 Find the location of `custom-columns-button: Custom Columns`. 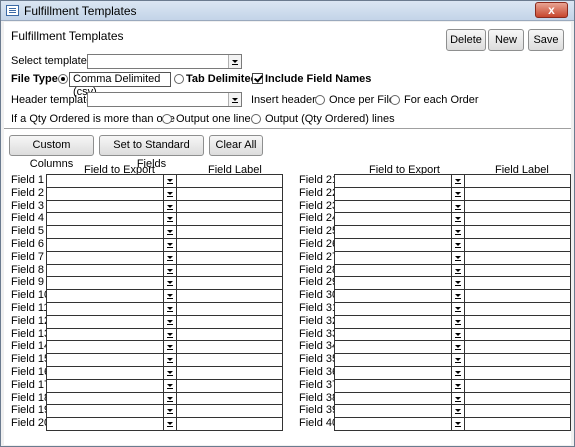

custom-columns-button: Custom Columns is located at coordinates (51, 152).